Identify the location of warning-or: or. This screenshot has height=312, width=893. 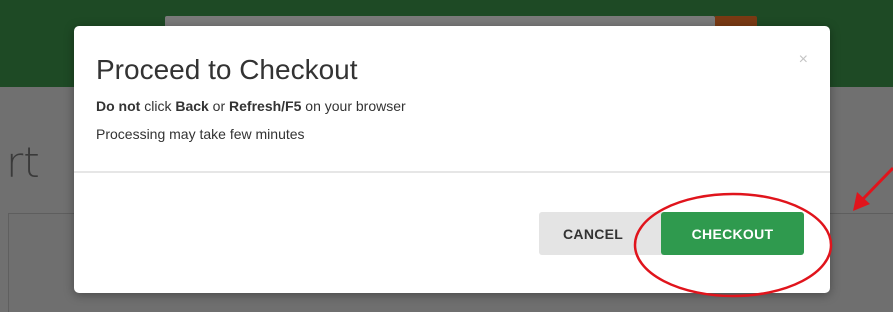
(219, 106).